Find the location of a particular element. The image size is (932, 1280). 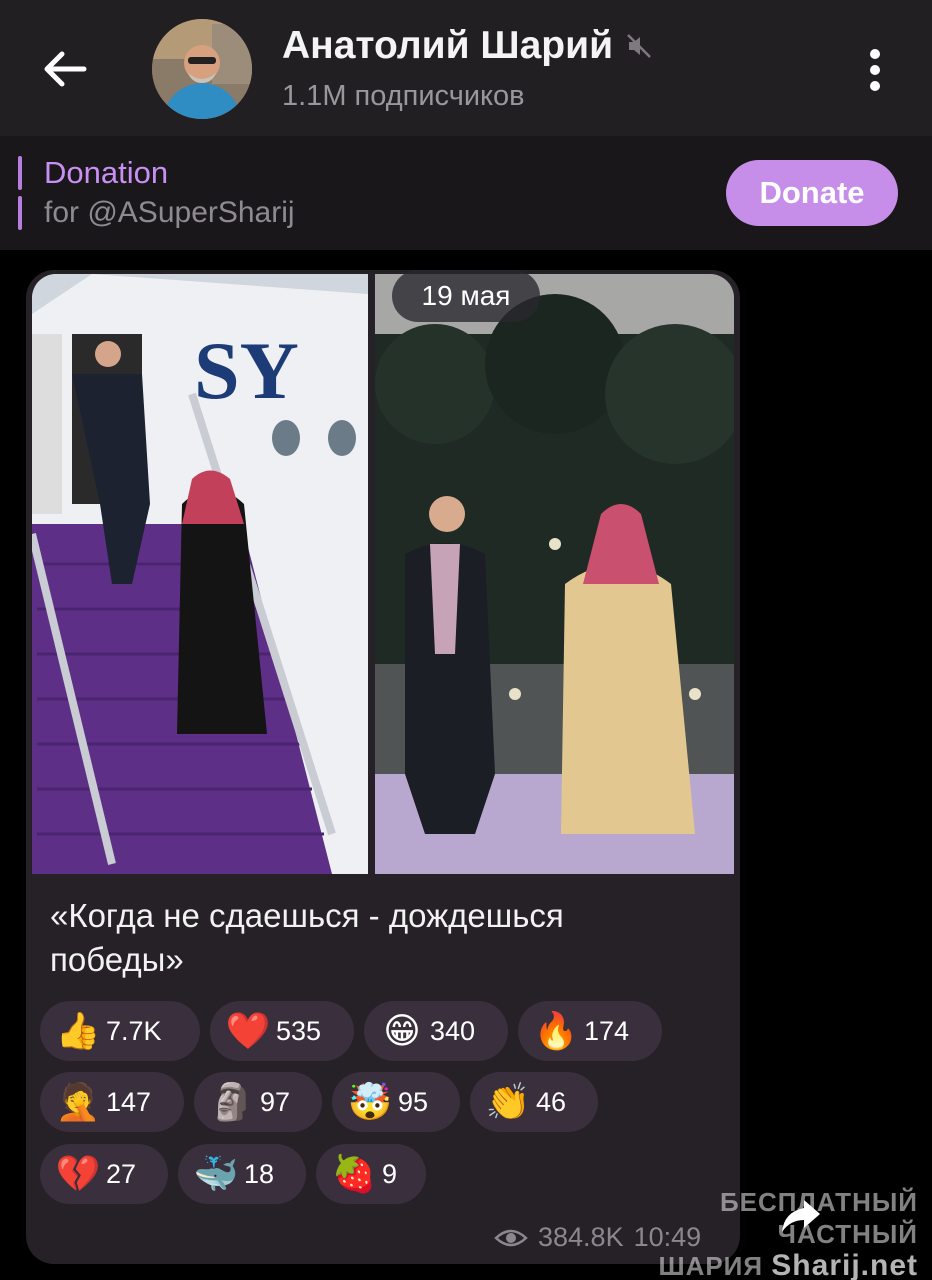

reaction-count: 7.7K is located at coordinates (134, 1030).